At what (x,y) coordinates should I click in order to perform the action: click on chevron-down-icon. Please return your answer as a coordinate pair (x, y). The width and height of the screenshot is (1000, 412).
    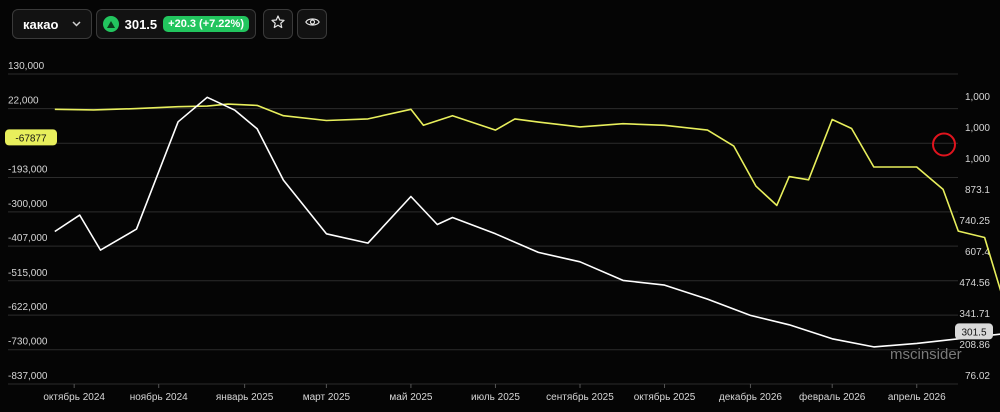
    Looking at the image, I should click on (76, 24).